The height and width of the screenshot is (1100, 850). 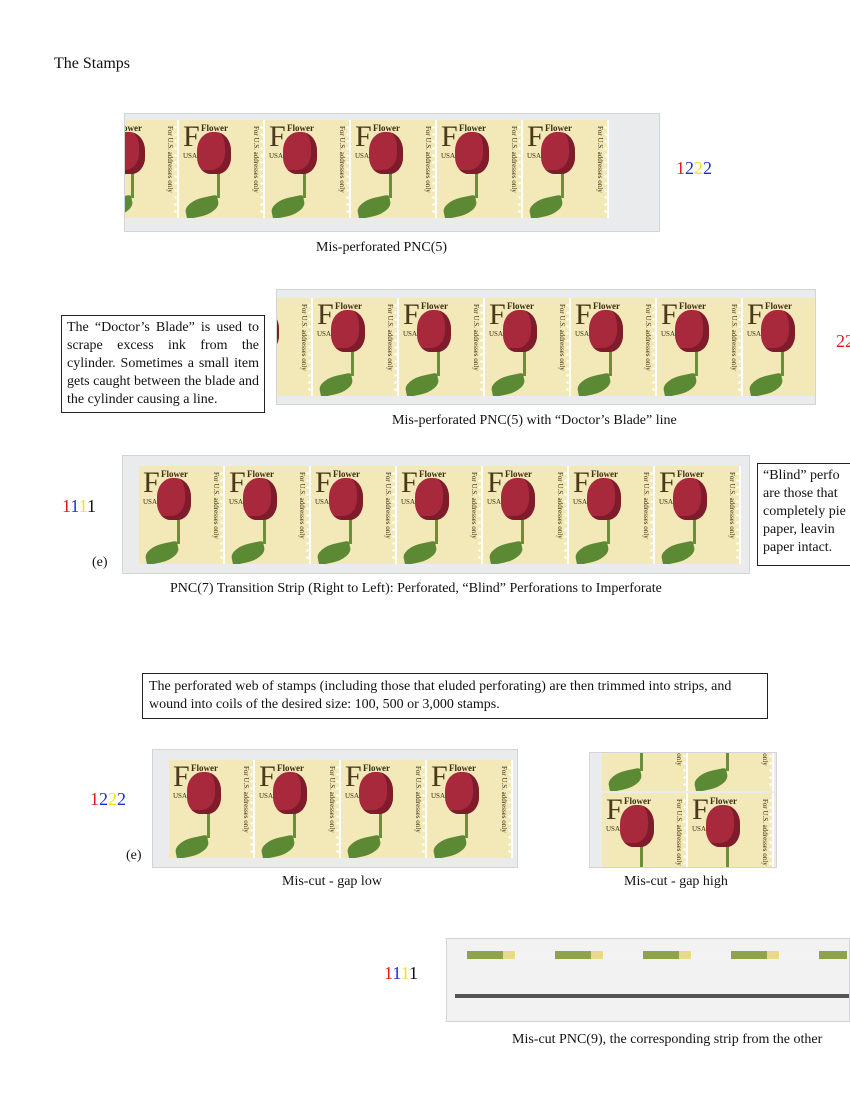 I want to click on note-line: paper, leavin, so click(x=799, y=529).